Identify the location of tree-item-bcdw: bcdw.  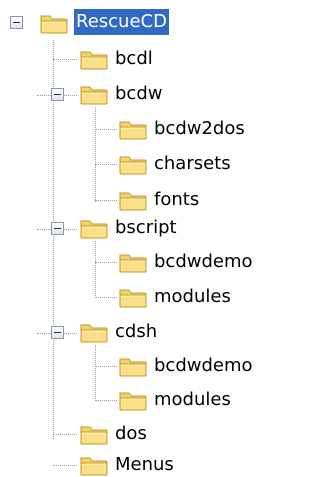
(138, 94).